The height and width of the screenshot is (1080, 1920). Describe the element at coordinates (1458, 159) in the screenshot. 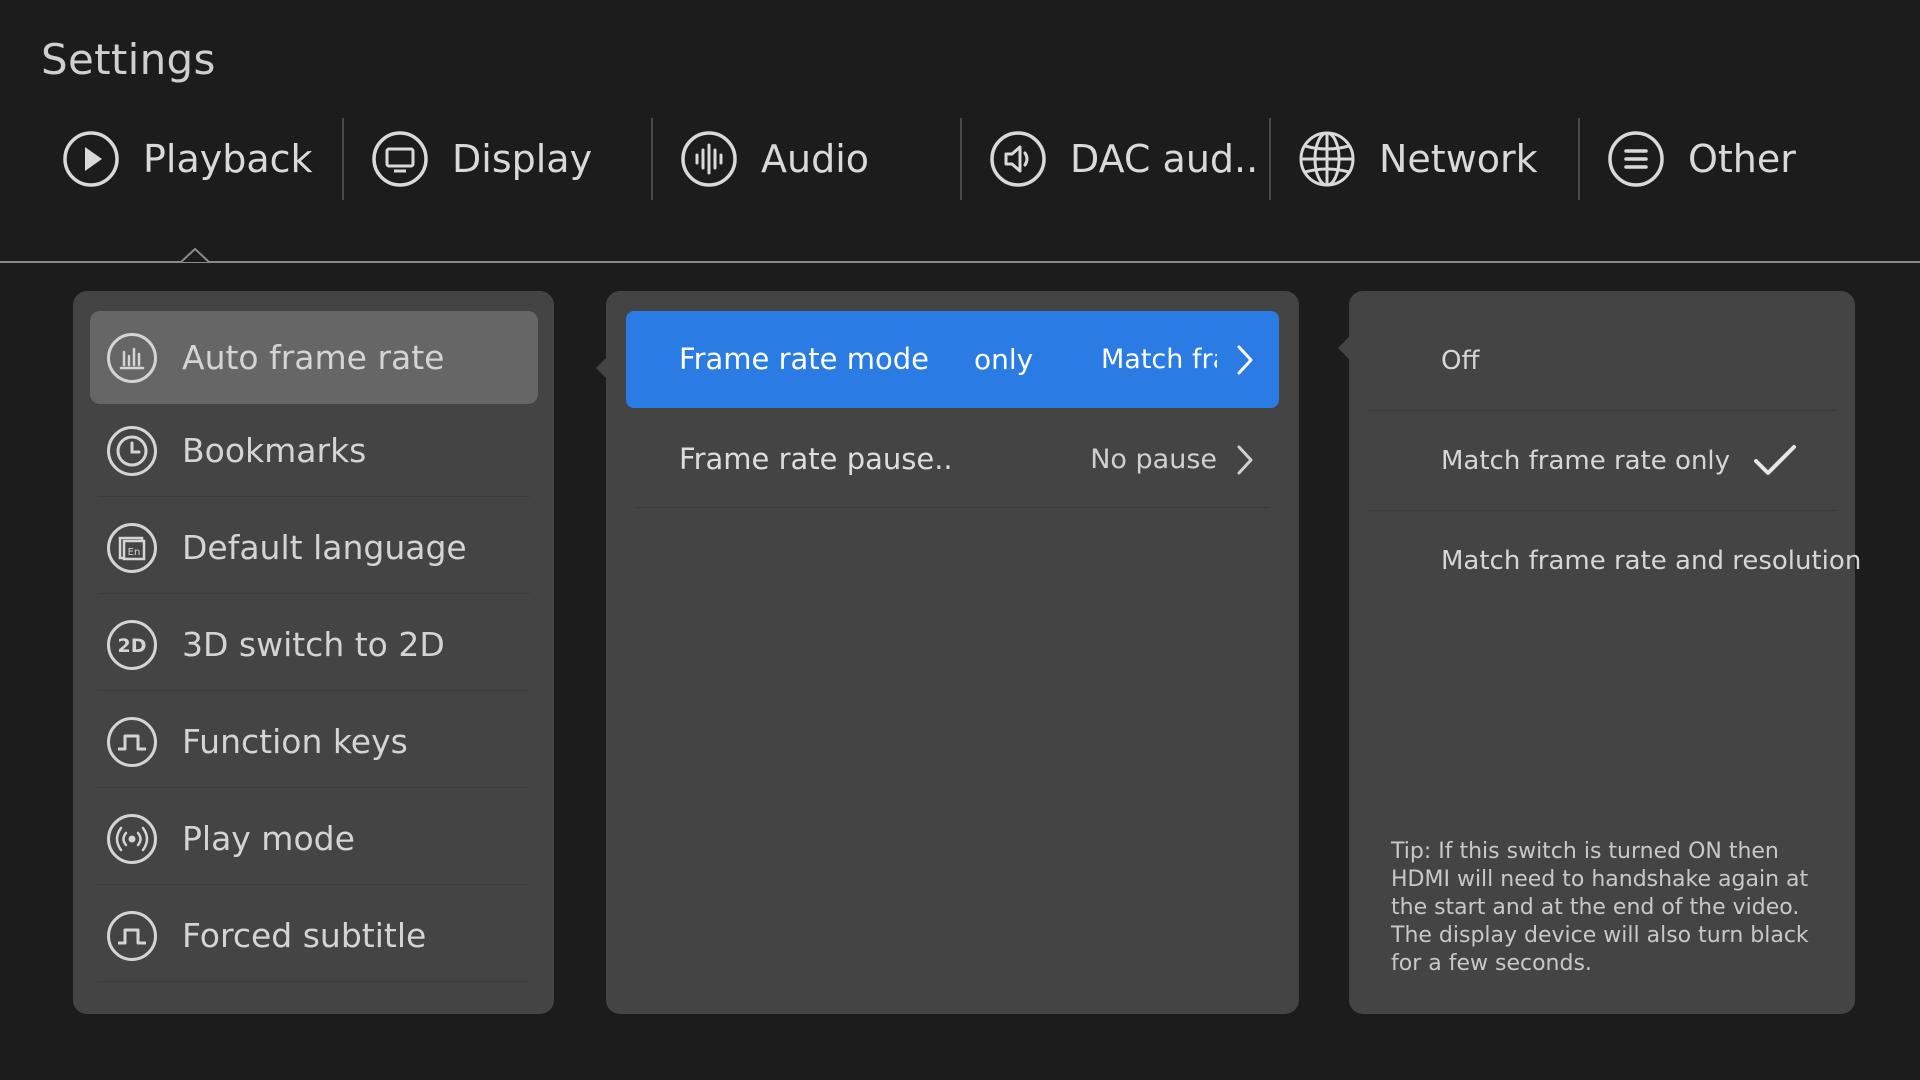

I see `tab-label: Network` at that location.